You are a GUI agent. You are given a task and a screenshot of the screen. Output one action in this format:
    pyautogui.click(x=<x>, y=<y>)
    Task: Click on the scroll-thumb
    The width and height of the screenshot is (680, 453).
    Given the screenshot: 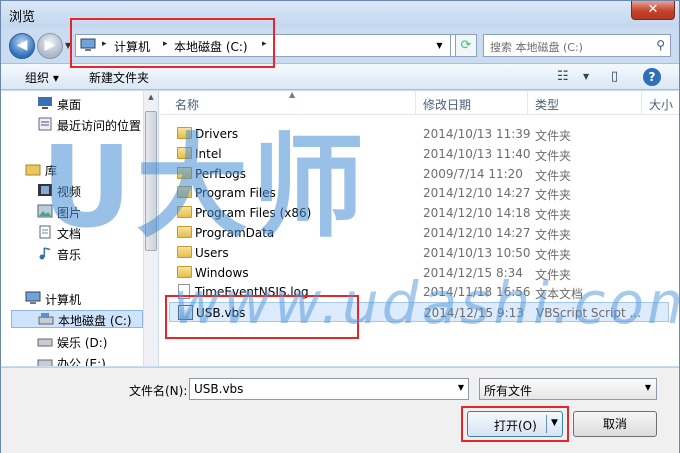 What is the action you would take?
    pyautogui.click(x=151, y=181)
    